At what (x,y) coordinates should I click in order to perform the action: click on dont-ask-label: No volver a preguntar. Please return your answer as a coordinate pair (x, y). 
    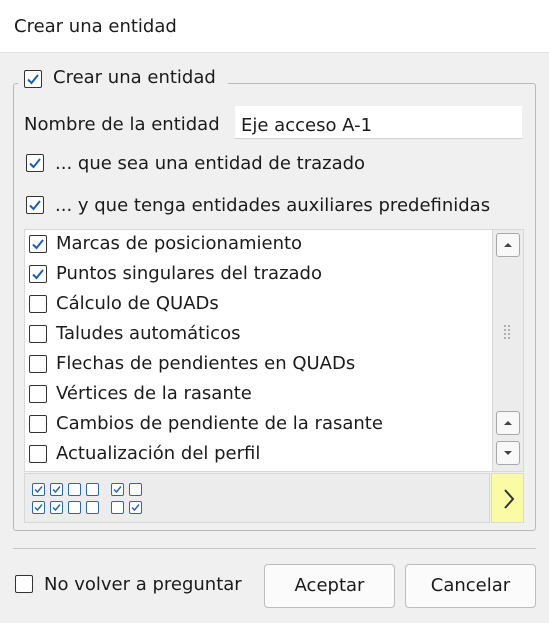
    Looking at the image, I should click on (143, 584).